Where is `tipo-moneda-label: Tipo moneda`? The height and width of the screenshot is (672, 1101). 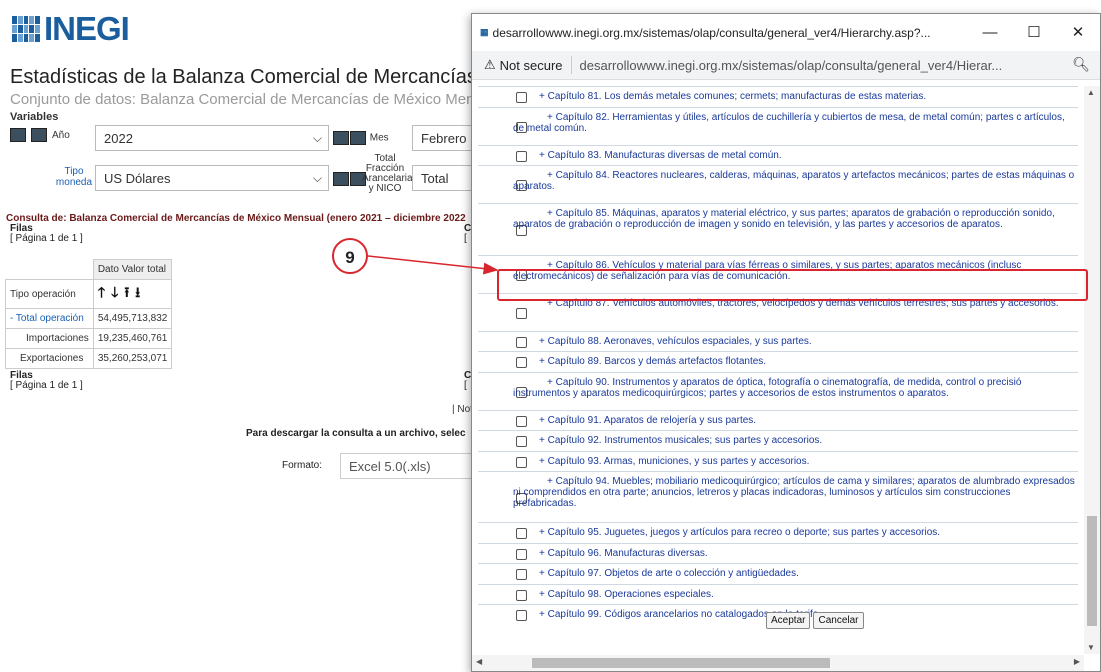
tipo-moneda-label: Tipo moneda is located at coordinates (74, 177).